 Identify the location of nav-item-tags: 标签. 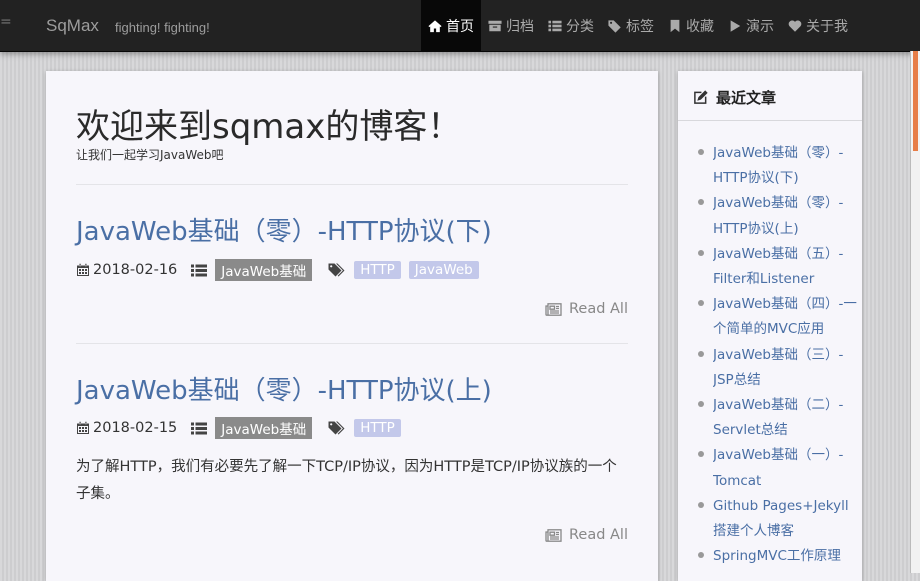
(631, 25).